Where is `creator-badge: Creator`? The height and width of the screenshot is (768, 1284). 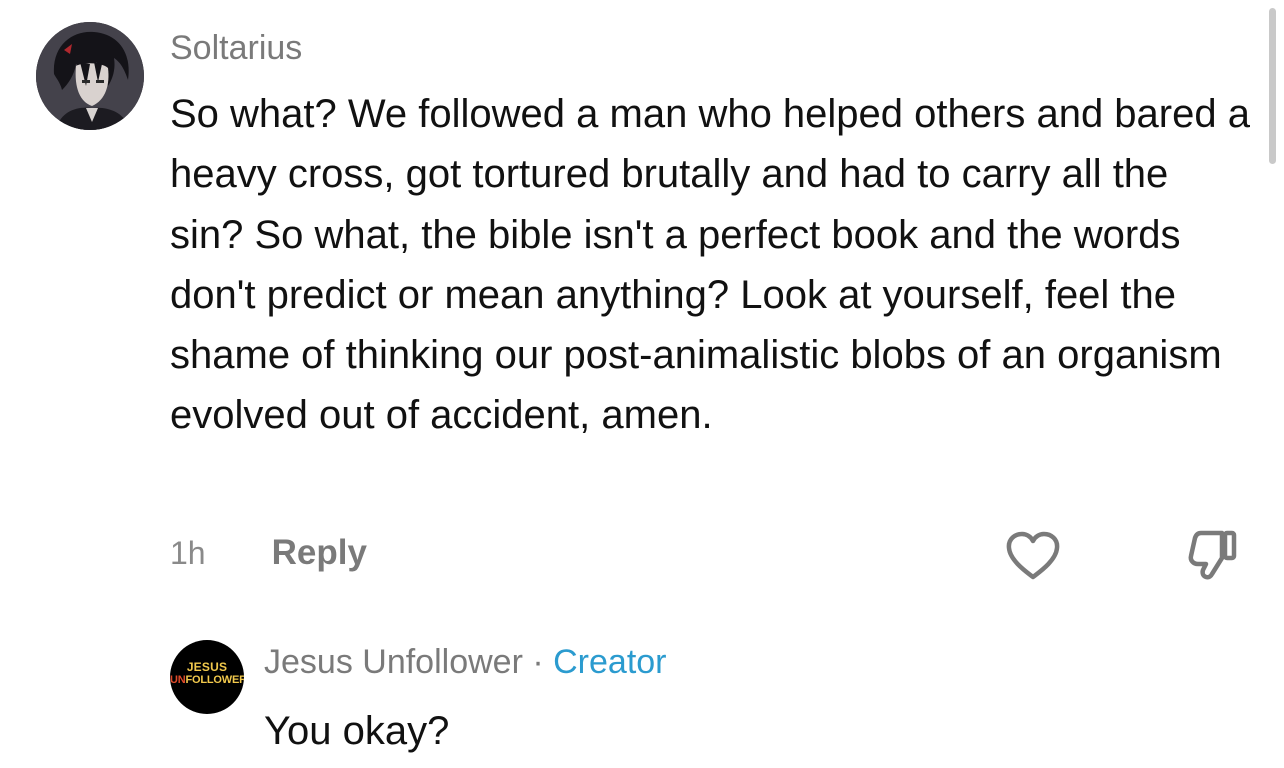 creator-badge: Creator is located at coordinates (610, 662).